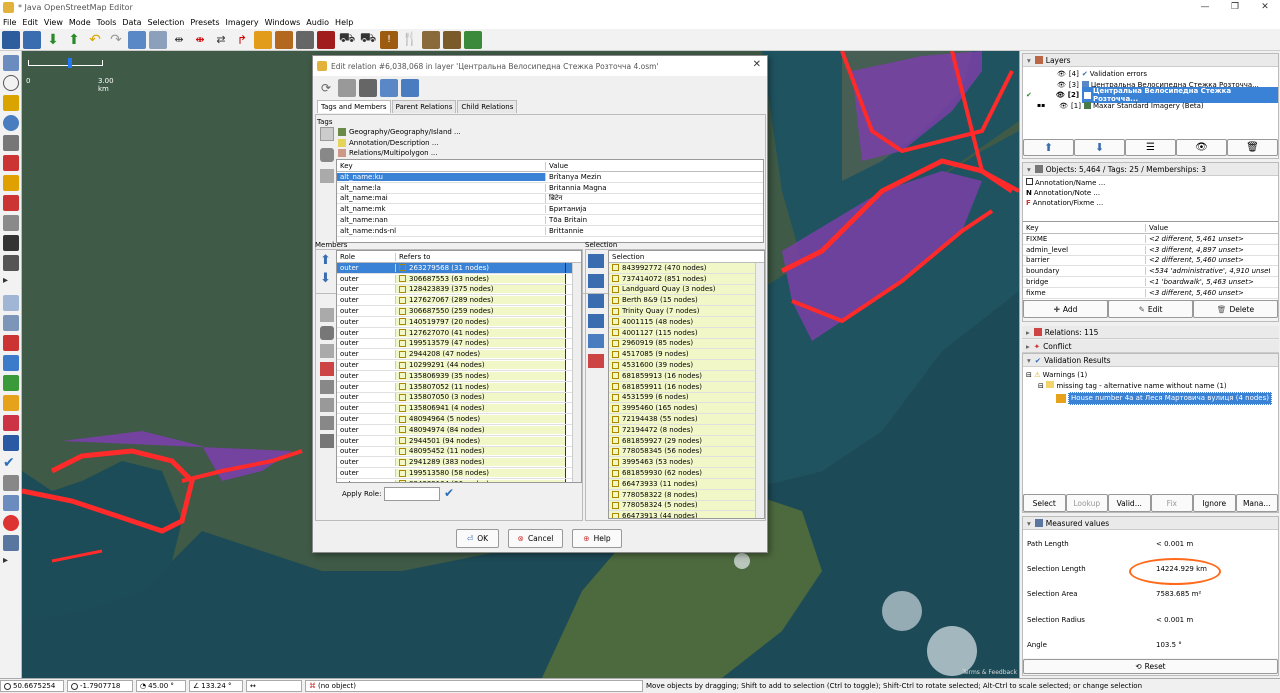 This screenshot has height=693, width=1280. I want to click on redo-icon: ↷, so click(116, 40).